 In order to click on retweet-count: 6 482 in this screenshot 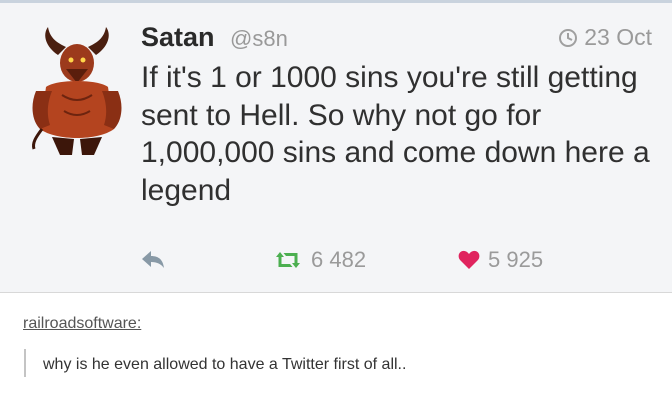, I will do `click(339, 259)`.